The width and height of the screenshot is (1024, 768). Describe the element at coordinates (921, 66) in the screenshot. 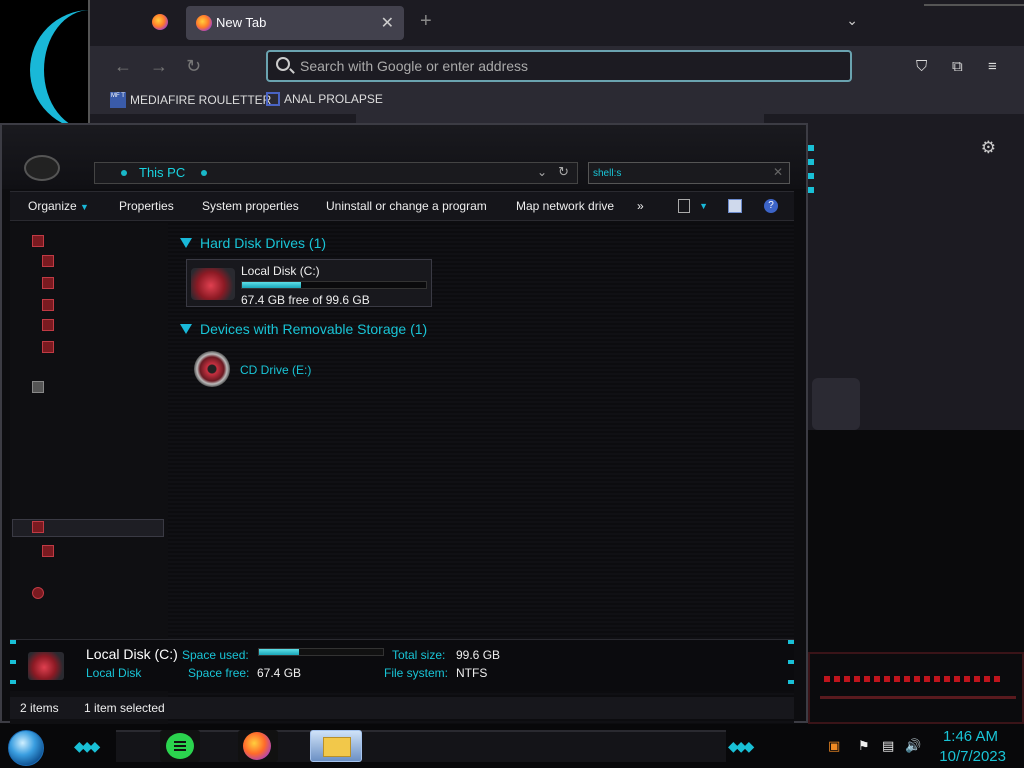

I see `pocket-icon: ⛉` at that location.